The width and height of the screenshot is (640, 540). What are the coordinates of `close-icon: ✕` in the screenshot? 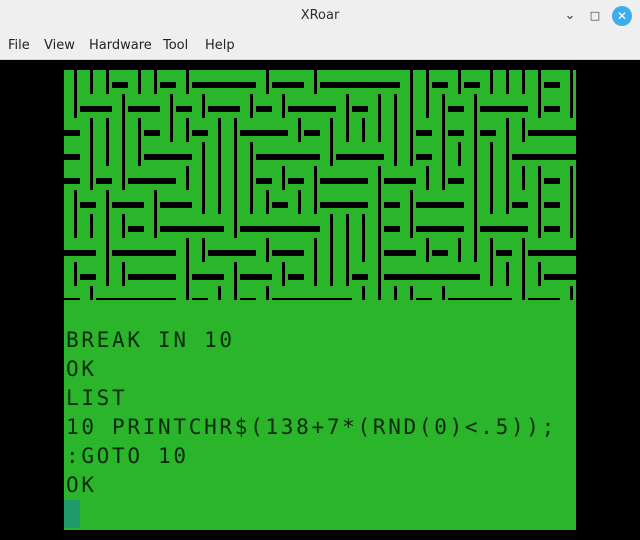 It's located at (622, 16).